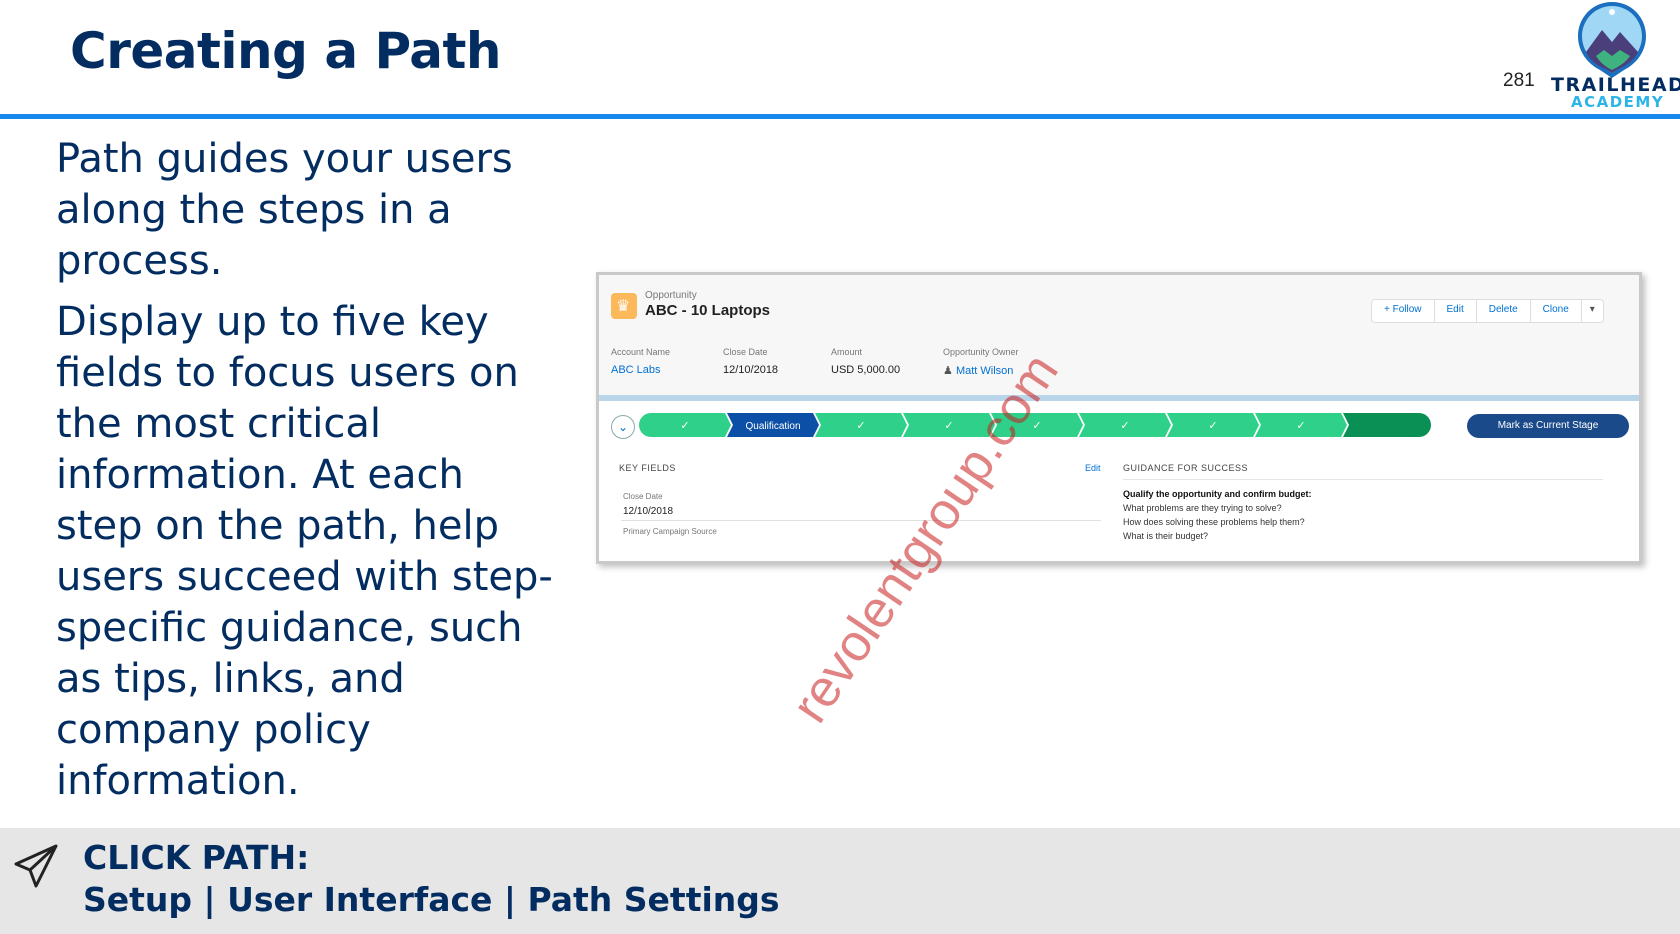 The image size is (1680, 934). Describe the element at coordinates (772, 426) in the screenshot. I see `path-stage-label: Qualification` at that location.